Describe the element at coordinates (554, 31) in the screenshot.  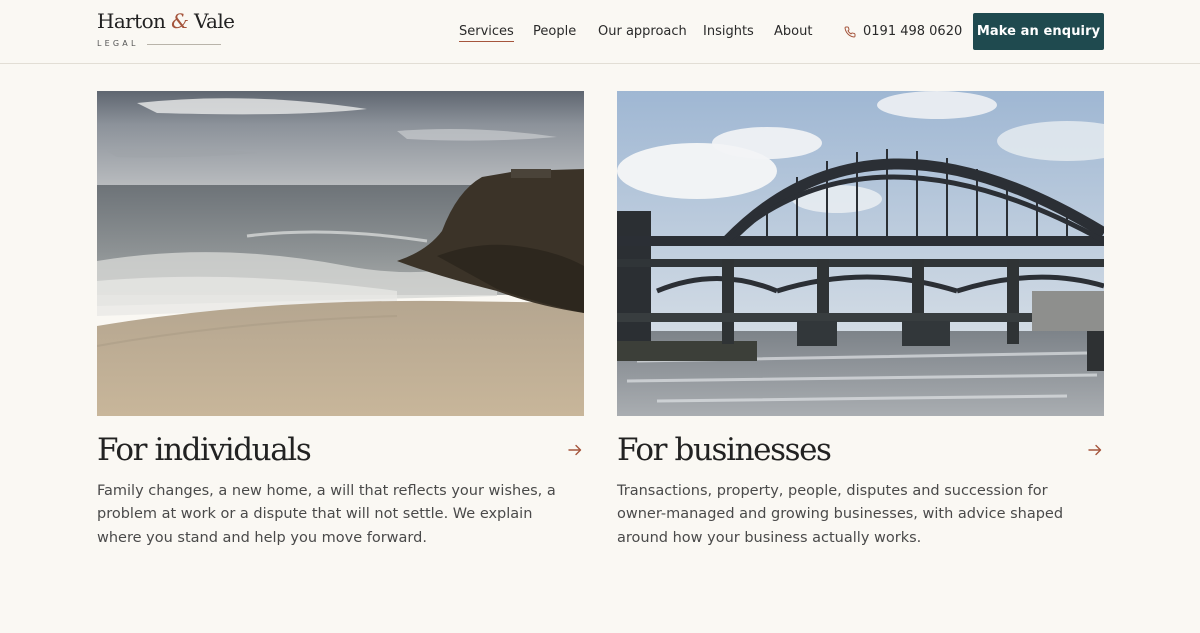
I see `nav-people: People` at that location.